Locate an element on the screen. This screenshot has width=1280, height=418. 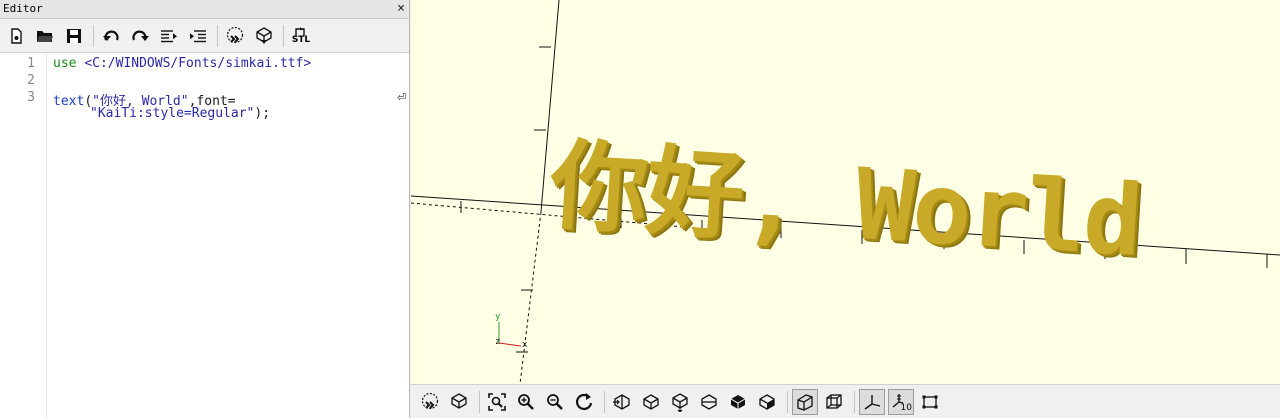
undo-icon is located at coordinates (111, 36).